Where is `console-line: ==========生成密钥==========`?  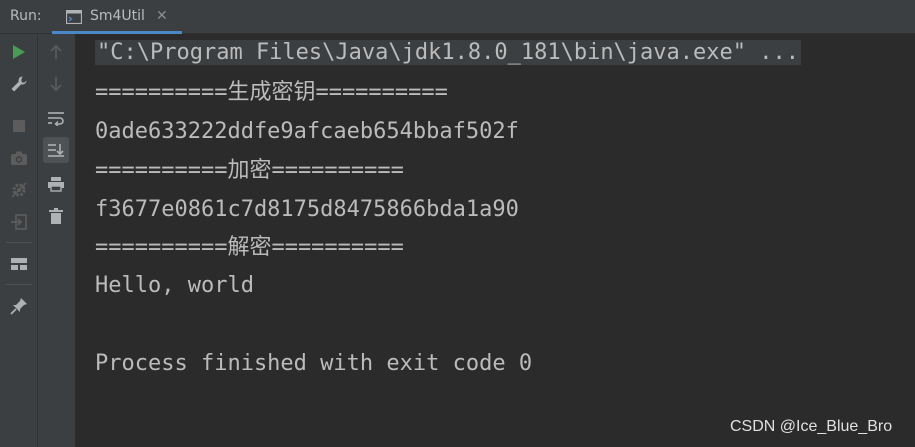 console-line: ==========生成密钥========== is located at coordinates (271, 92).